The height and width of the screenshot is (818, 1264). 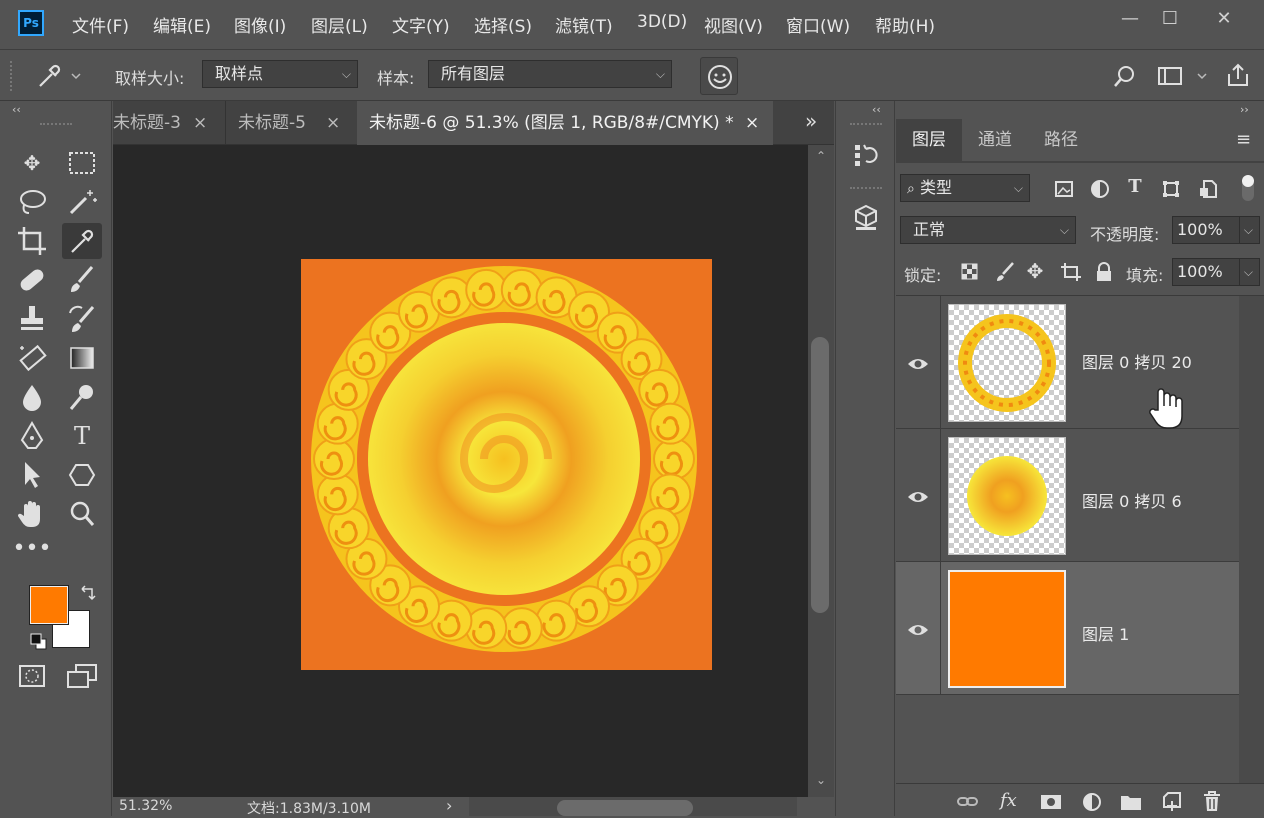 I want to click on gradient-tool-icon, so click(x=82, y=358).